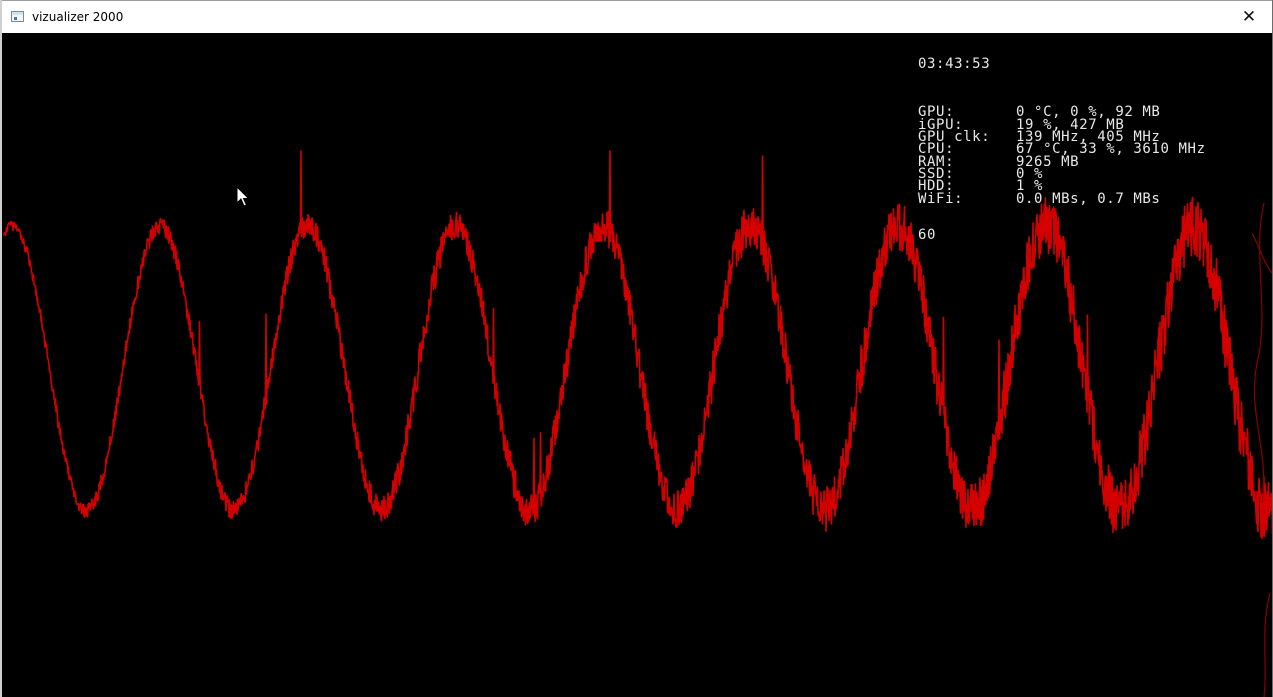 This screenshot has width=1273, height=697. What do you see at coordinates (954, 63) in the screenshot?
I see `clock-readout: 03:43:53` at bounding box center [954, 63].